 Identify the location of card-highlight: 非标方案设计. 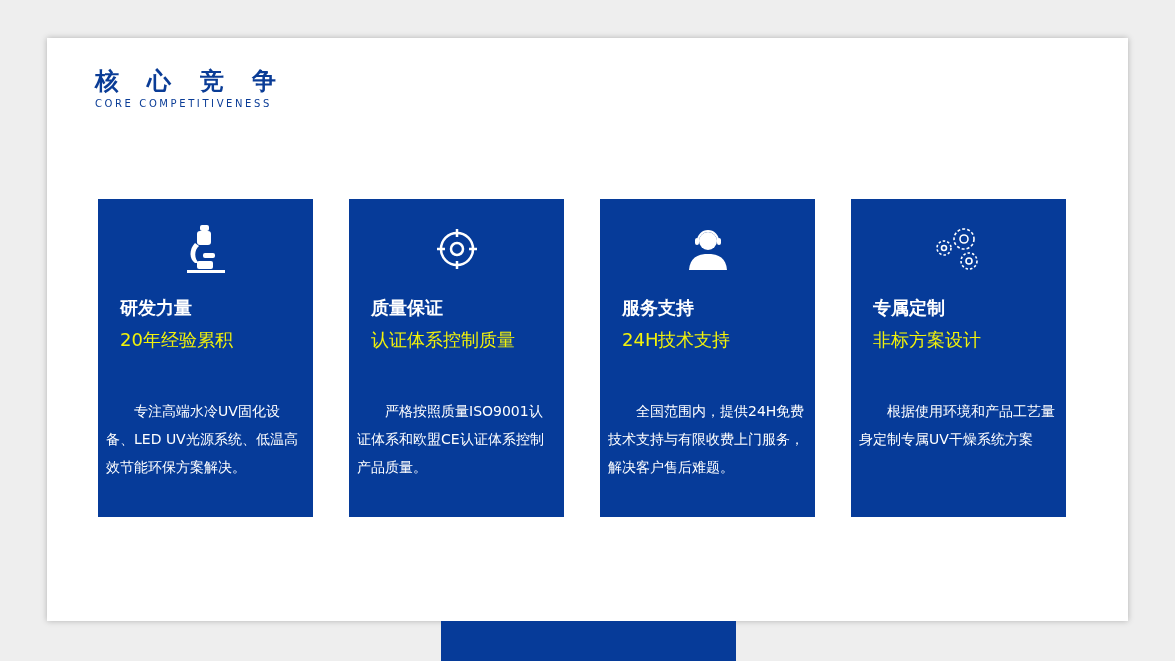
(927, 340).